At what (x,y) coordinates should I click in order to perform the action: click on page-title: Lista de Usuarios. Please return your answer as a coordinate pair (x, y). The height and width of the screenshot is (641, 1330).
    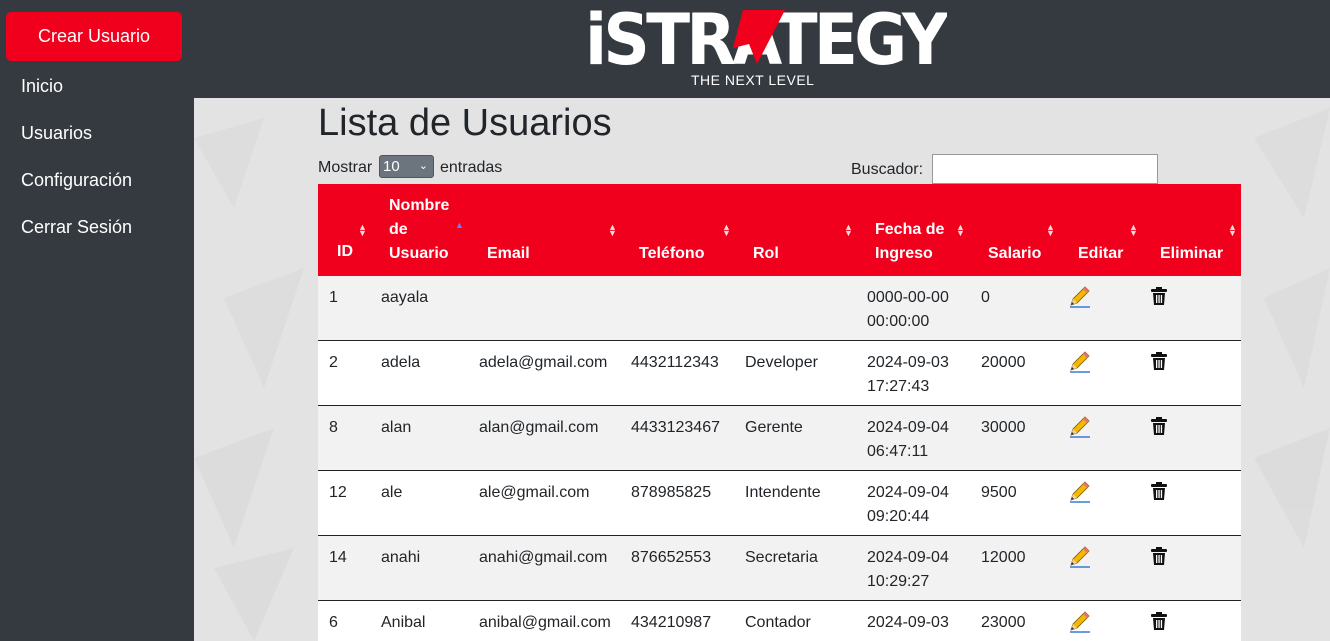
    Looking at the image, I should click on (465, 123).